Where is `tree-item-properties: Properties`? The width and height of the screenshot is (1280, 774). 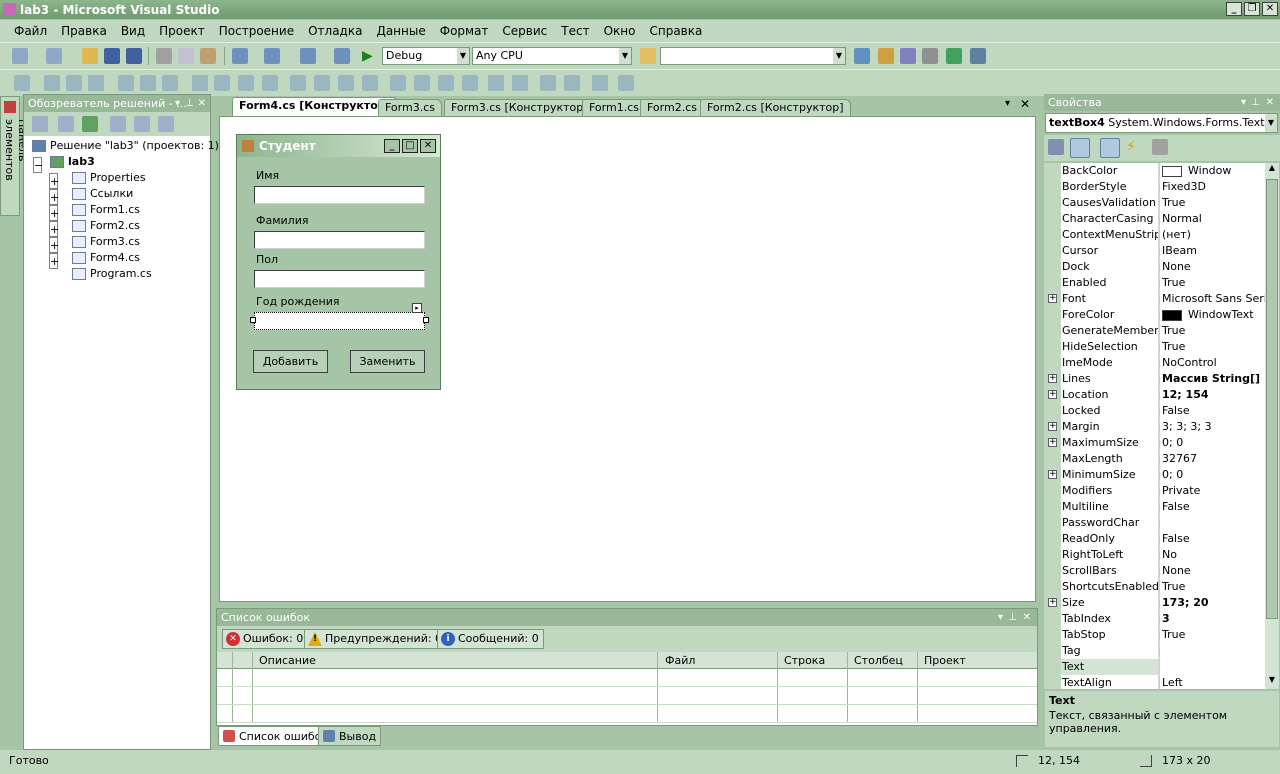 tree-item-properties: Properties is located at coordinates (109, 178).